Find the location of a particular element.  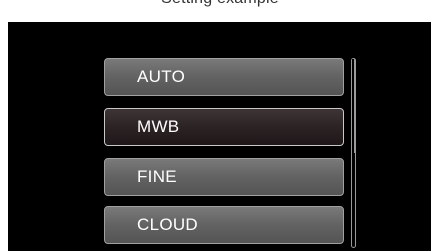

menu-item-mwb: MWB is located at coordinates (224, 127).